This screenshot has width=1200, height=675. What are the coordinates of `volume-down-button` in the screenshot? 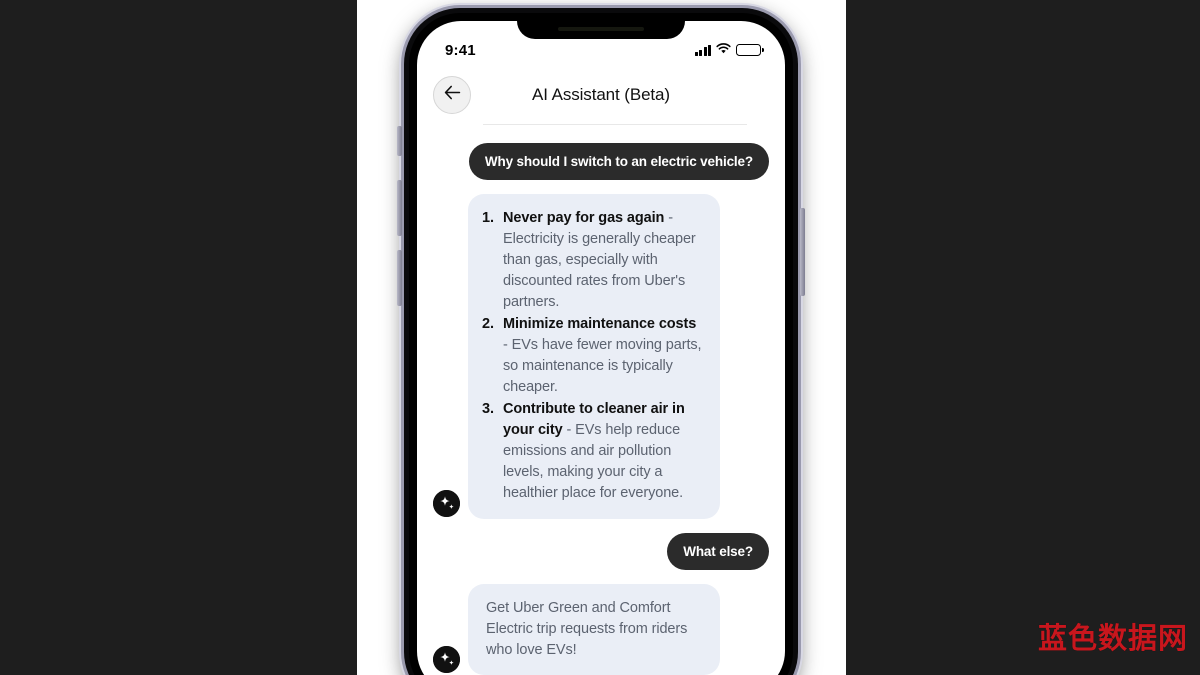 It's located at (399, 278).